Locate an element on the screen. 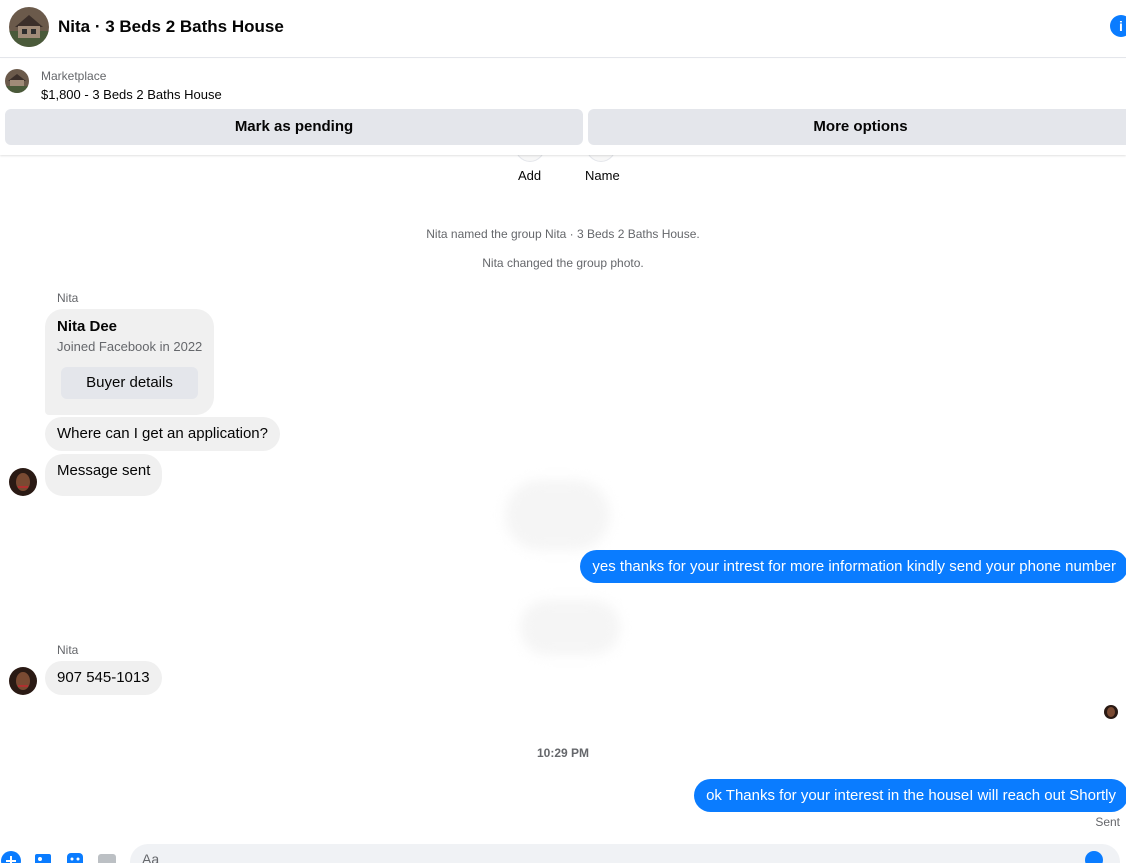  composer-bar: Aa is located at coordinates (563, 851).